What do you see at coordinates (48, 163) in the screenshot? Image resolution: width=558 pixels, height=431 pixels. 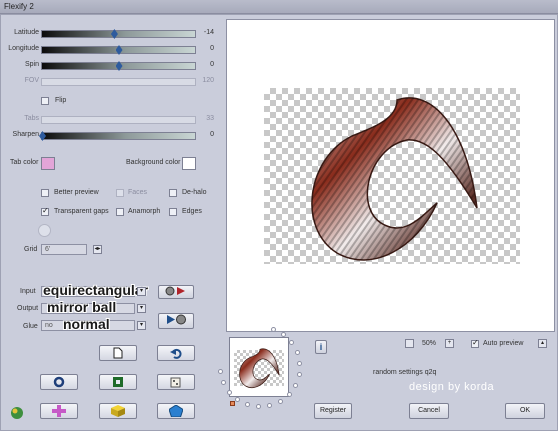 I see `tab-color-swatch` at bounding box center [48, 163].